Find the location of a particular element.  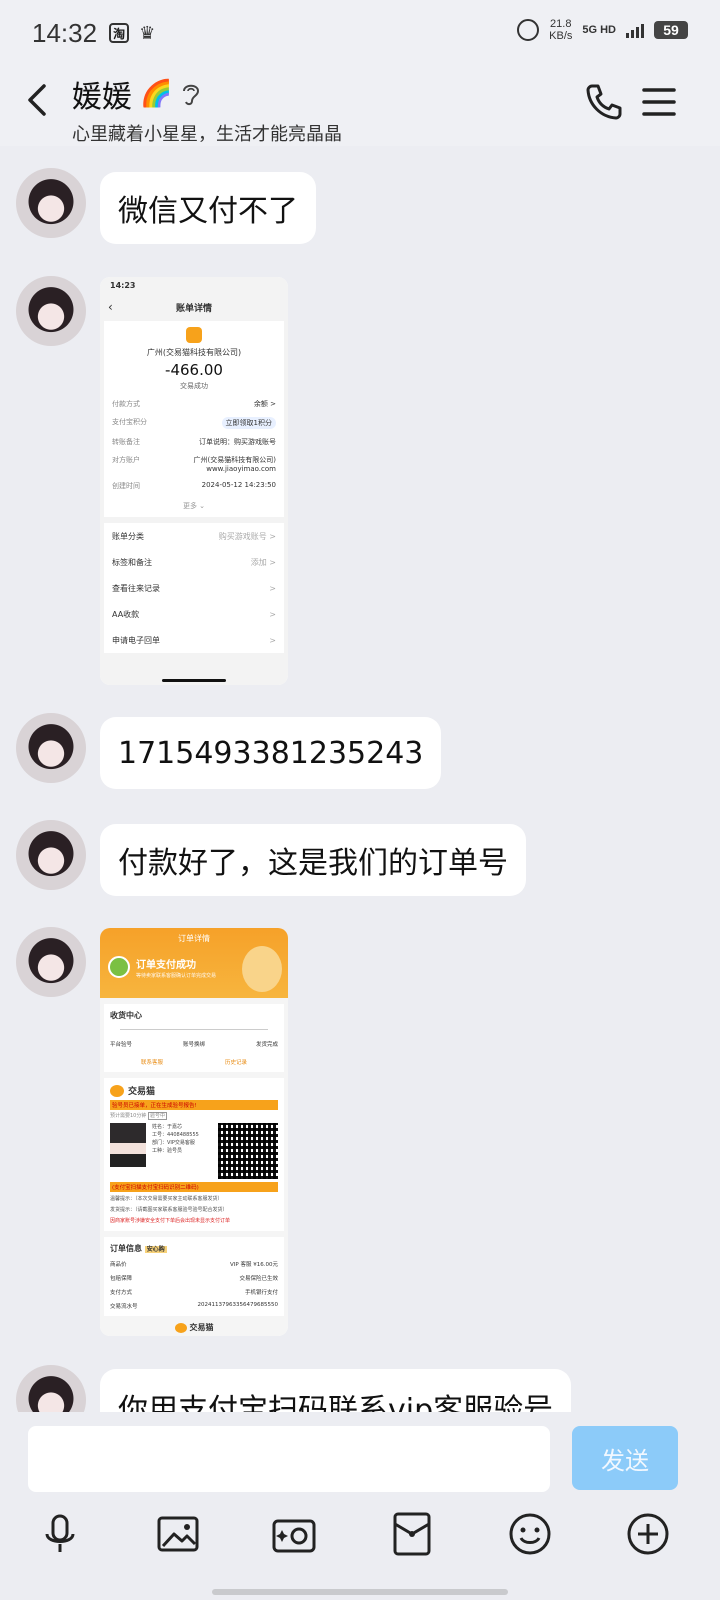

hamburger-menu-icon is located at coordinates (659, 102).